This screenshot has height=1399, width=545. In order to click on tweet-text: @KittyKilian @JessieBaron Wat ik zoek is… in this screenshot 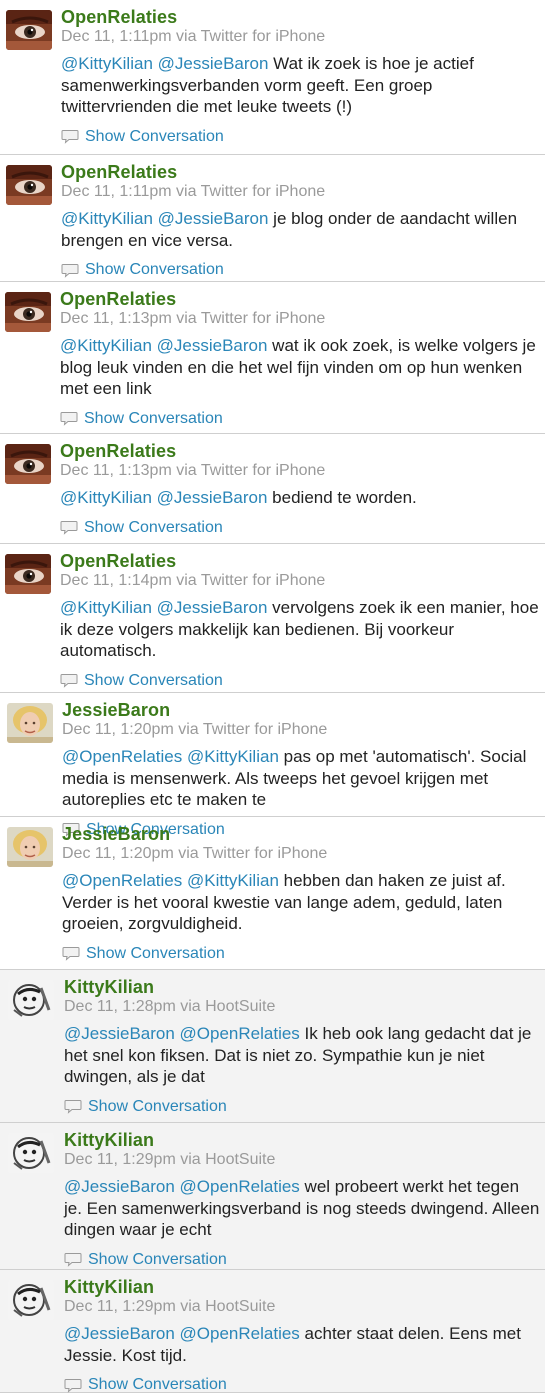, I will do `click(301, 85)`.